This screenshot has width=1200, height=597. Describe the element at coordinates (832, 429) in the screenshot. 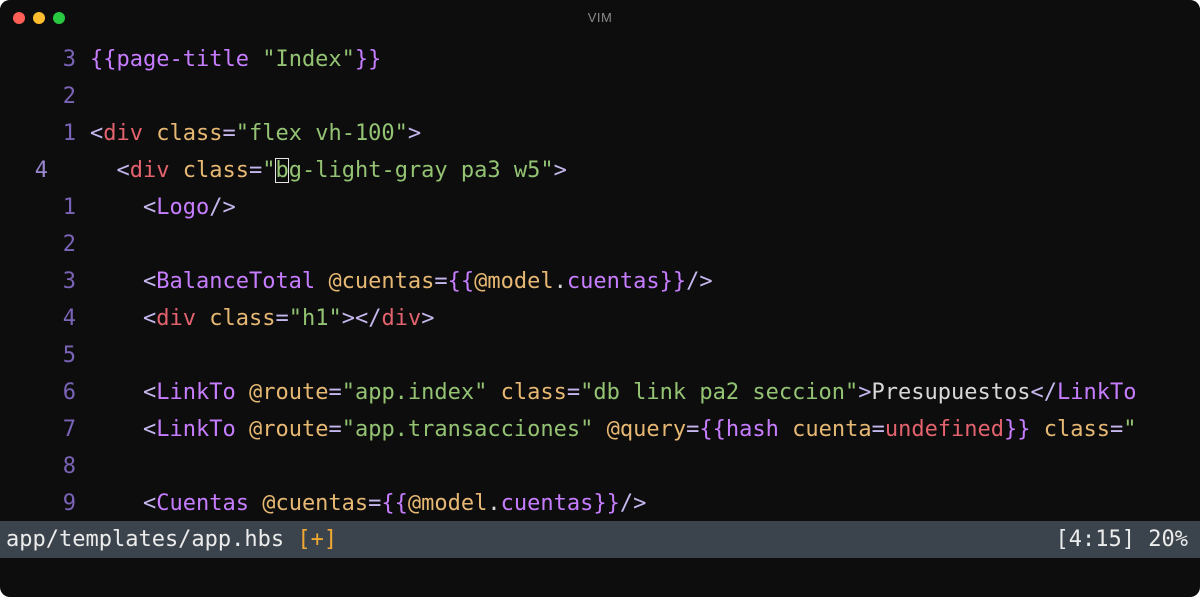

I see `code-token: cuenta` at that location.